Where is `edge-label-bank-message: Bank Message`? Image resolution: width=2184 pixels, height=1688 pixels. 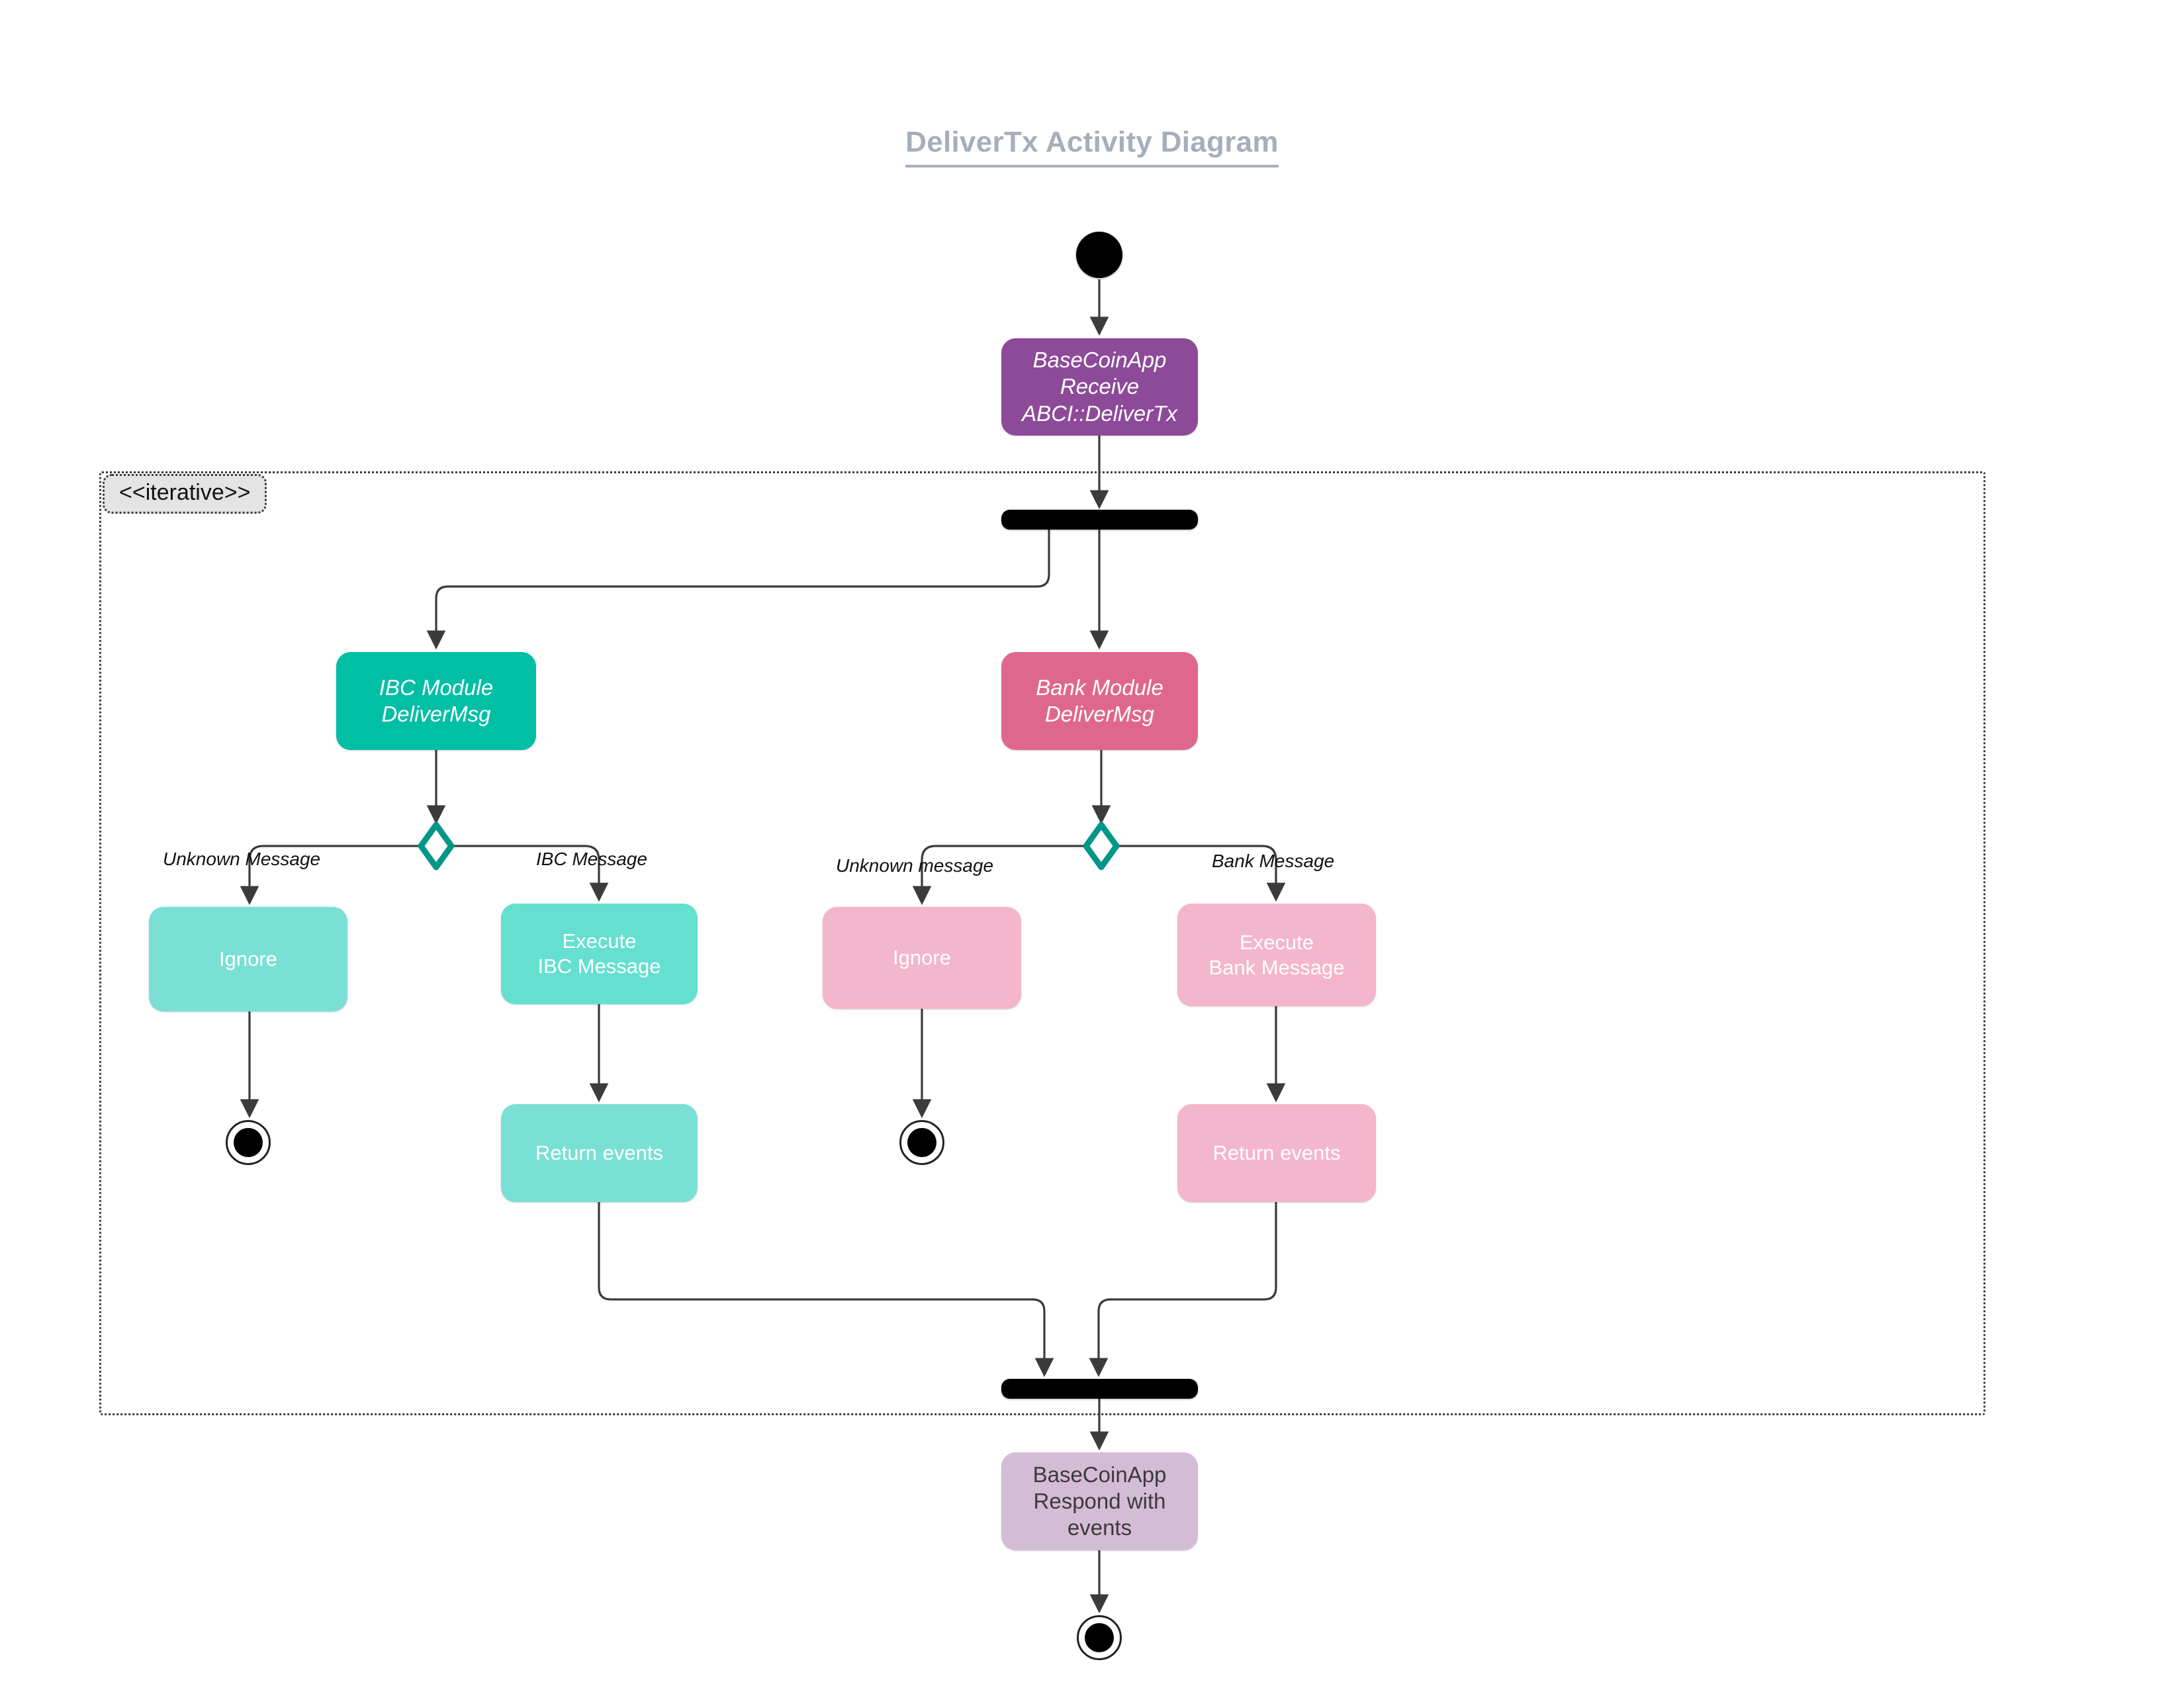 edge-label-bank-message: Bank Message is located at coordinates (1273, 861).